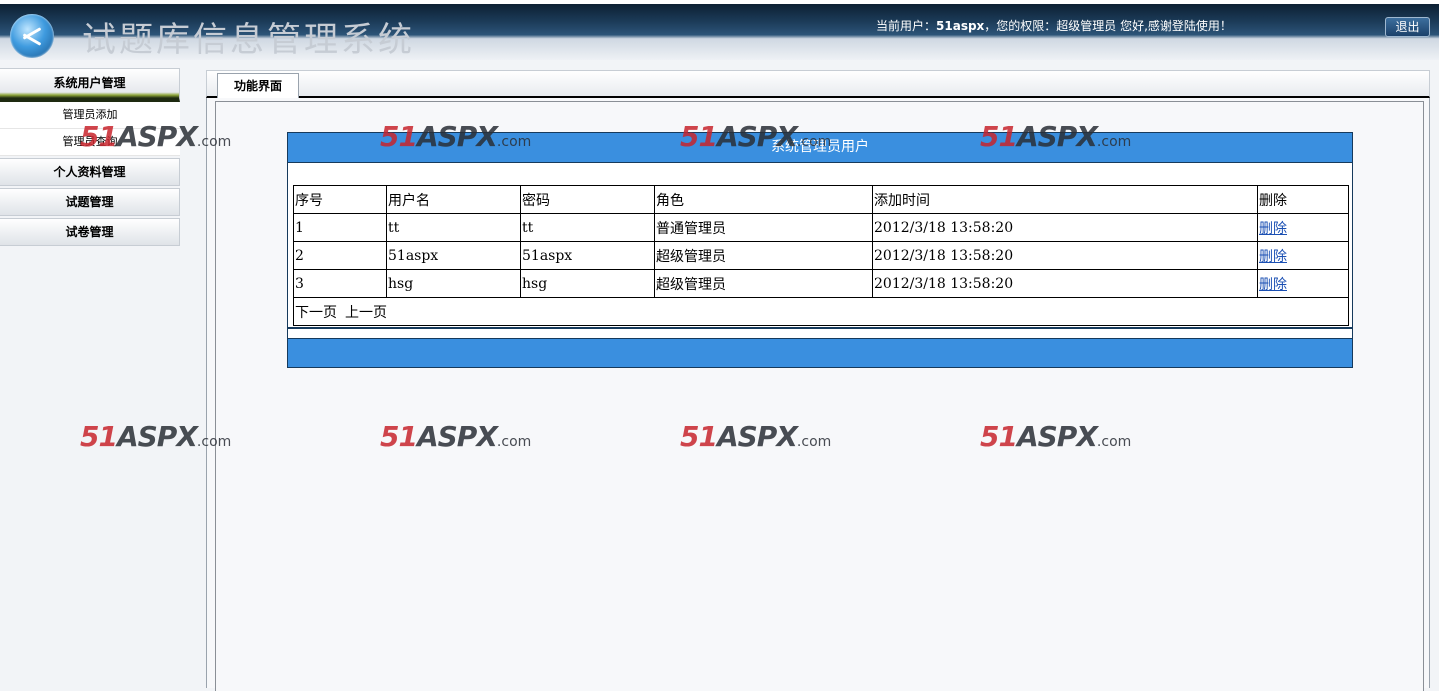 The width and height of the screenshot is (1439, 691). What do you see at coordinates (587, 283) in the screenshot?
I see `cell-password: hsg` at bounding box center [587, 283].